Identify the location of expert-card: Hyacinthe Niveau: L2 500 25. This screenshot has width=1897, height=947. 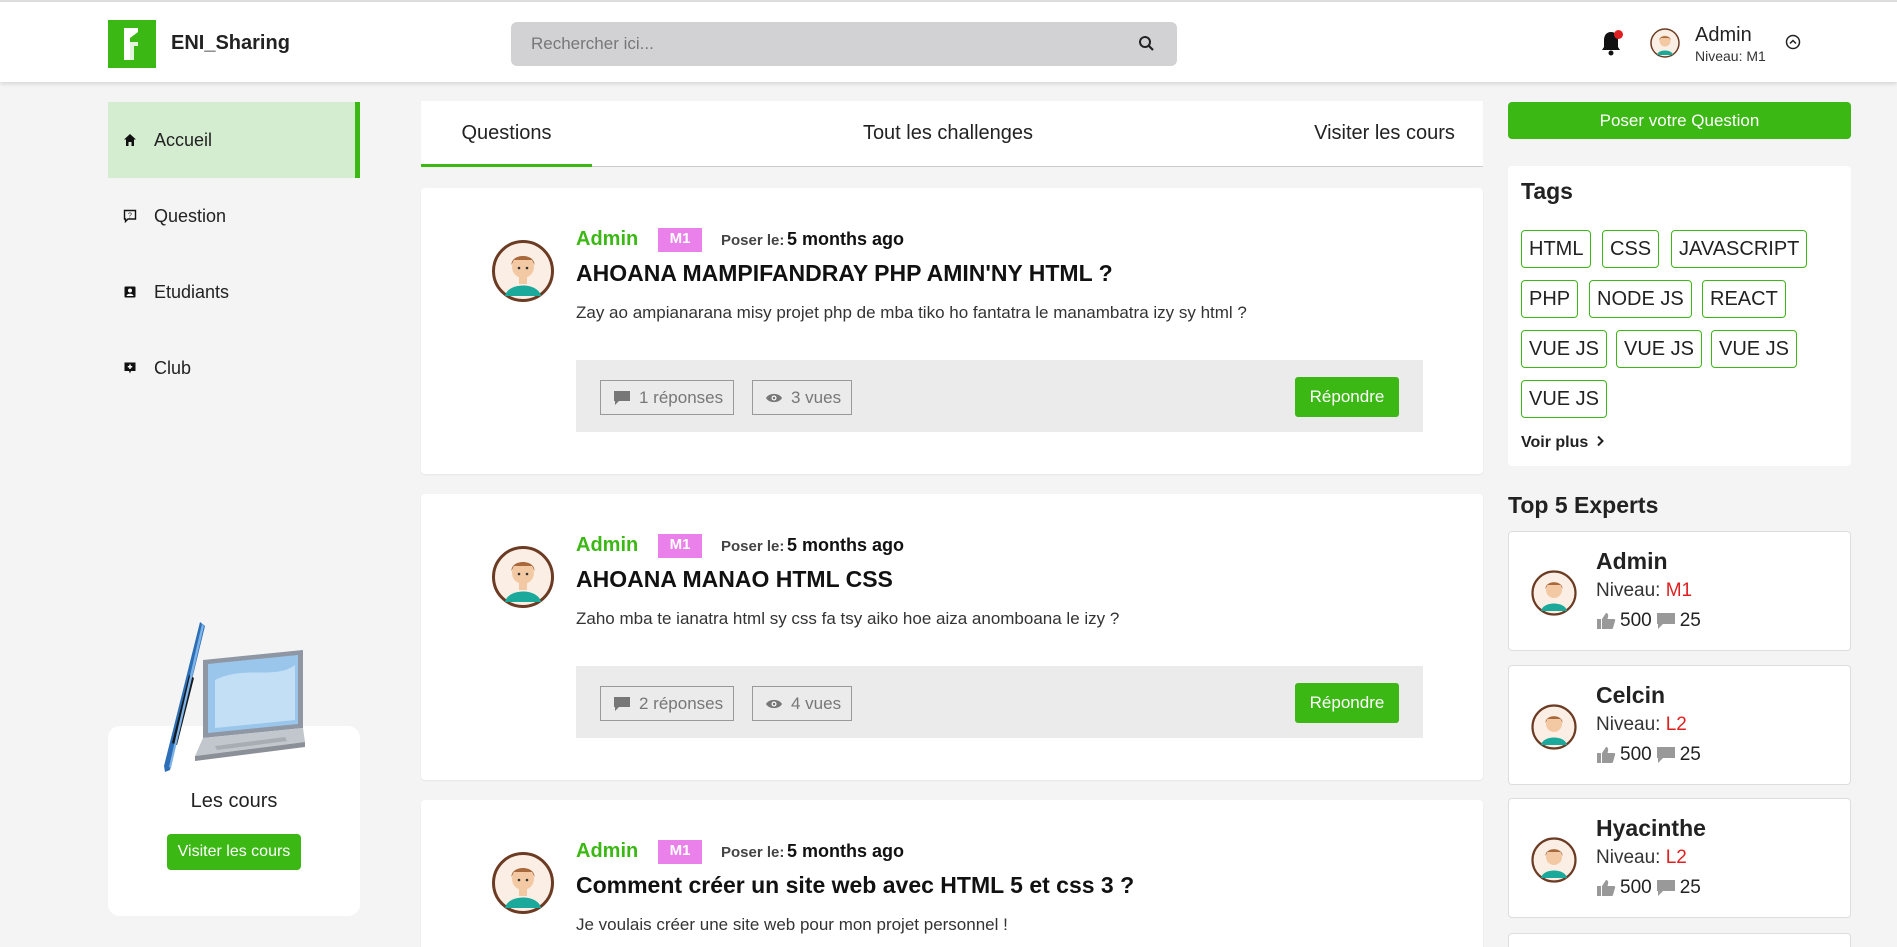
(1679, 858).